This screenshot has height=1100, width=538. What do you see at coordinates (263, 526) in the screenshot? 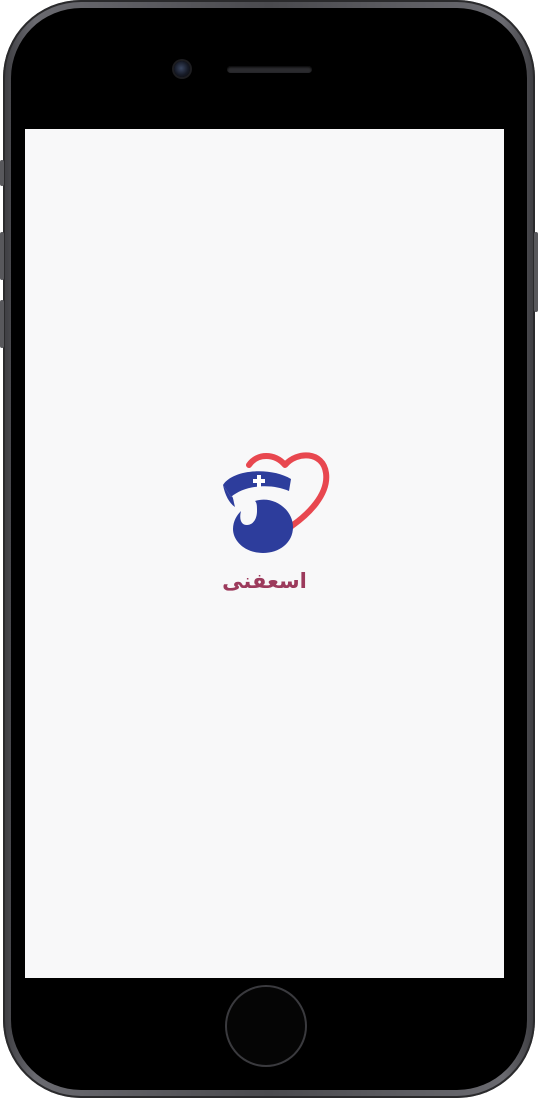
I see `nurse-head-icon` at bounding box center [263, 526].